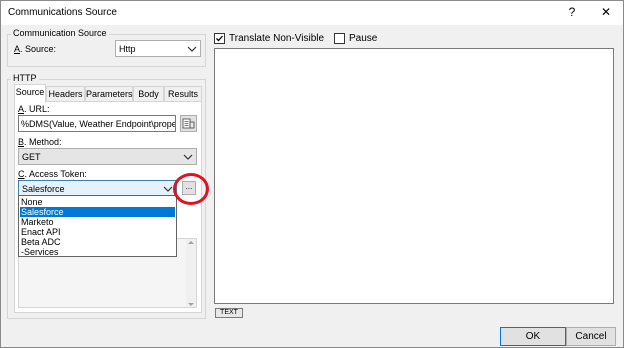  Describe the element at coordinates (339, 38) in the screenshot. I see `pause-checkbox` at that location.